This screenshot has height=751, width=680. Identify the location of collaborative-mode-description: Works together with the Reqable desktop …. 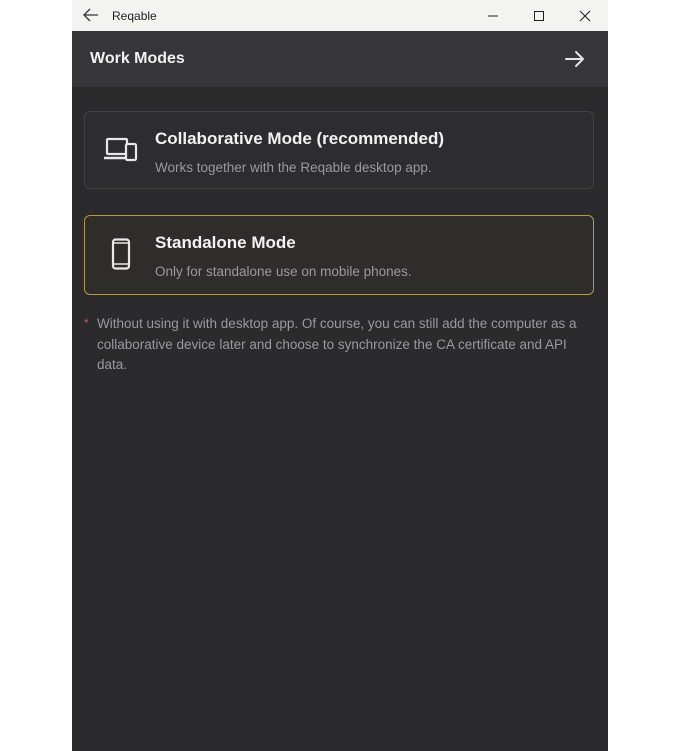
(293, 167).